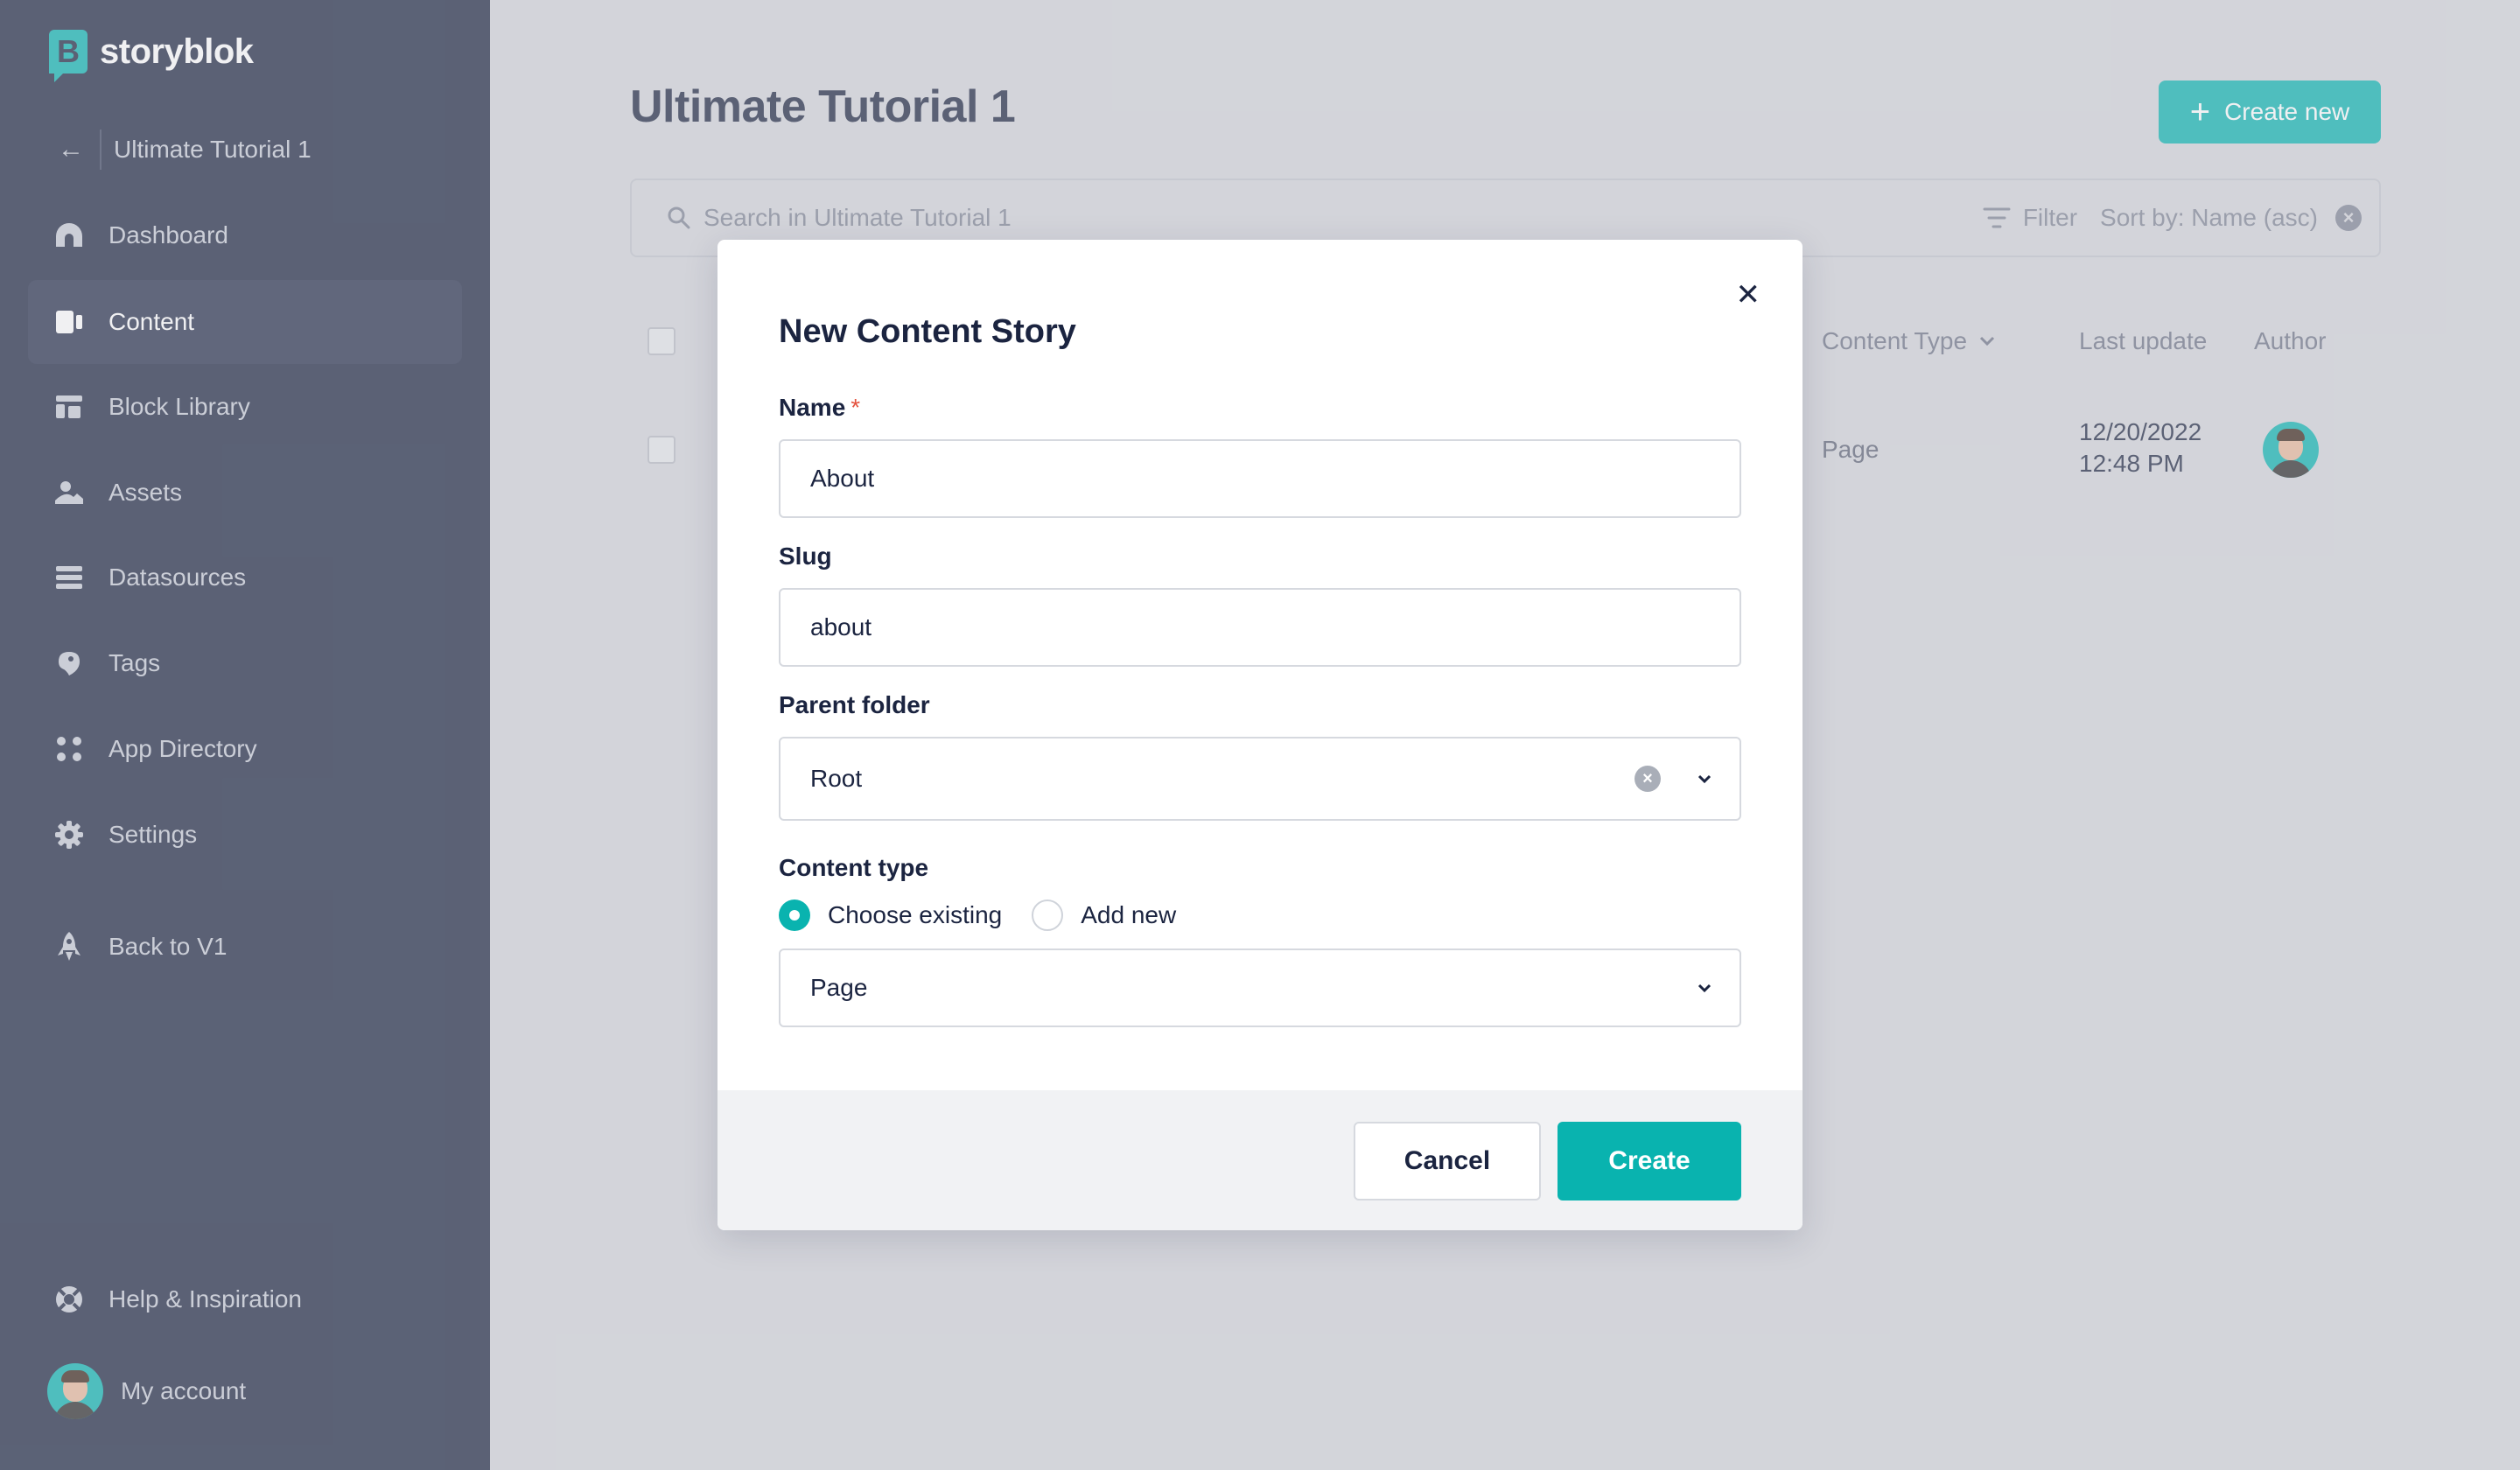 This screenshot has height=1470, width=2520. I want to click on cancel-button: Cancel, so click(1447, 1161).